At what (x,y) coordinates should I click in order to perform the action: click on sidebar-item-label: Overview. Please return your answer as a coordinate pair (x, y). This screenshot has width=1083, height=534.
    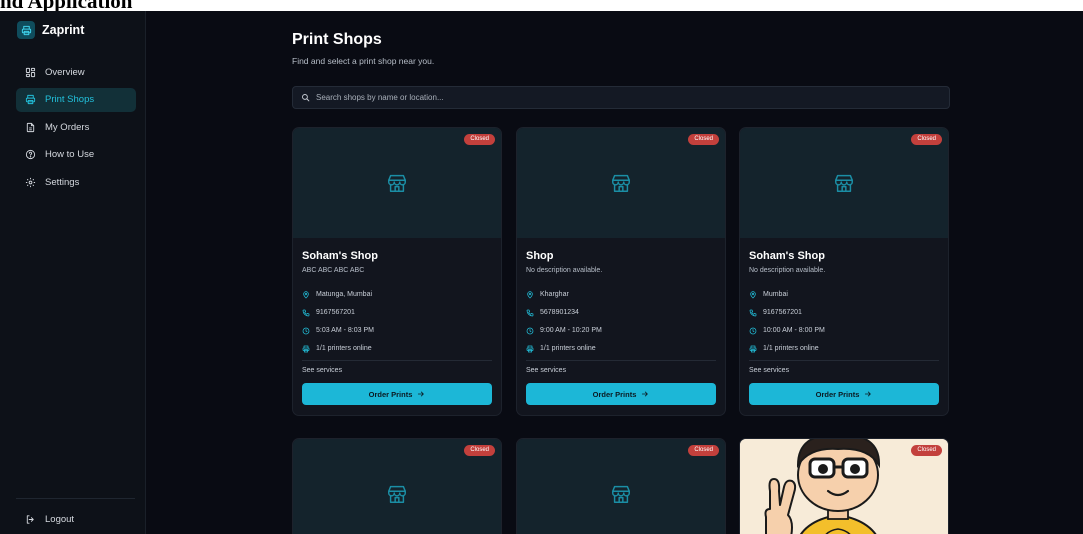
    Looking at the image, I should click on (65, 72).